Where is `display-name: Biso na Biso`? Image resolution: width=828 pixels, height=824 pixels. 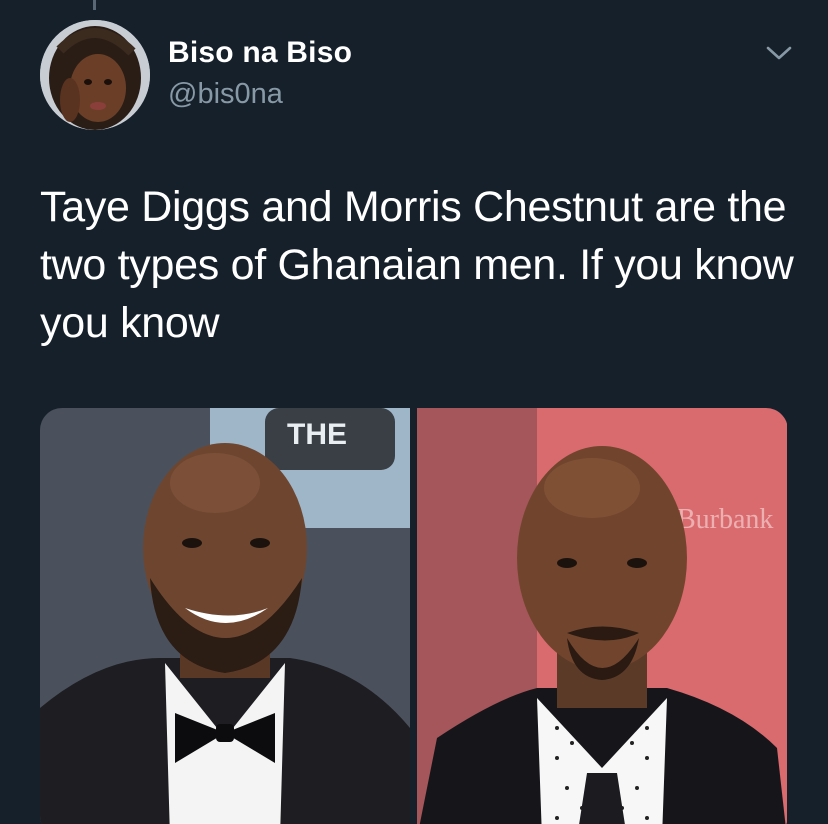 display-name: Biso na Biso is located at coordinates (260, 53).